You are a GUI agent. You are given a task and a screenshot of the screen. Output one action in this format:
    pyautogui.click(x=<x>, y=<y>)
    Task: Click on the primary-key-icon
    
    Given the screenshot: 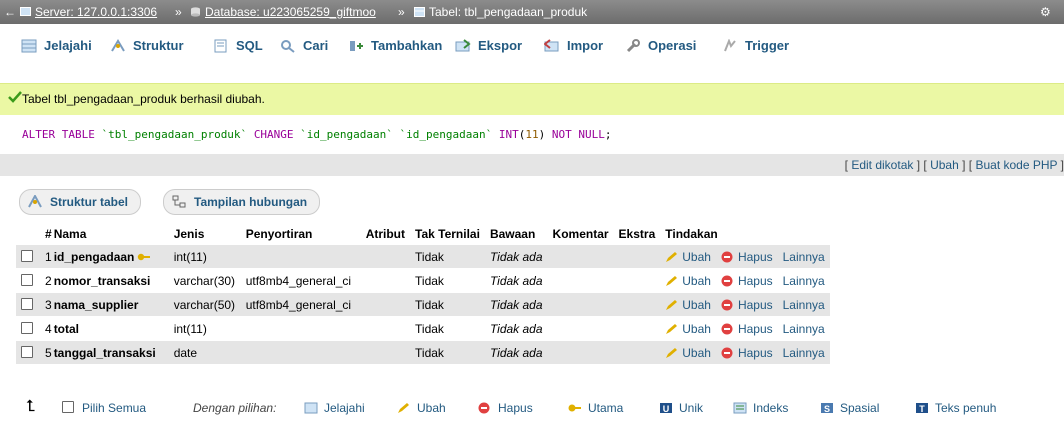 What is the action you would take?
    pyautogui.click(x=574, y=408)
    